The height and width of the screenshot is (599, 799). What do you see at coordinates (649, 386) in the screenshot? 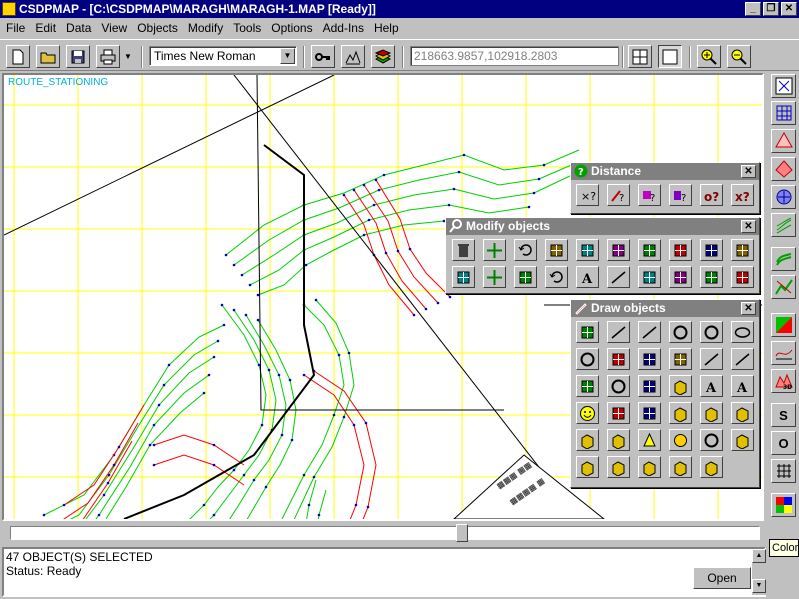
I see `rounded-rect-button` at bounding box center [649, 386].